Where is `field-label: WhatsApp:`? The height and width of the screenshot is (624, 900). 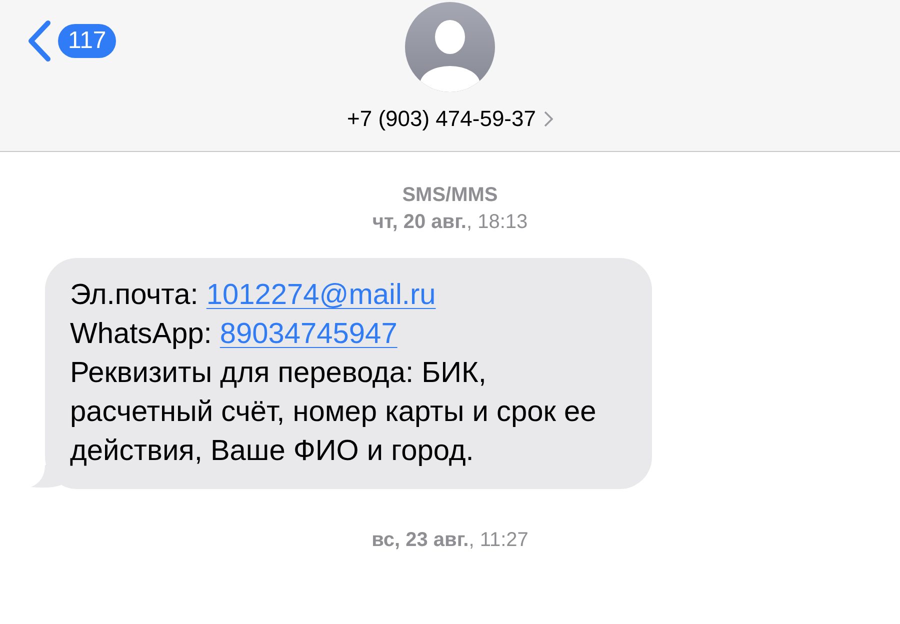 field-label: WhatsApp: is located at coordinates (141, 334).